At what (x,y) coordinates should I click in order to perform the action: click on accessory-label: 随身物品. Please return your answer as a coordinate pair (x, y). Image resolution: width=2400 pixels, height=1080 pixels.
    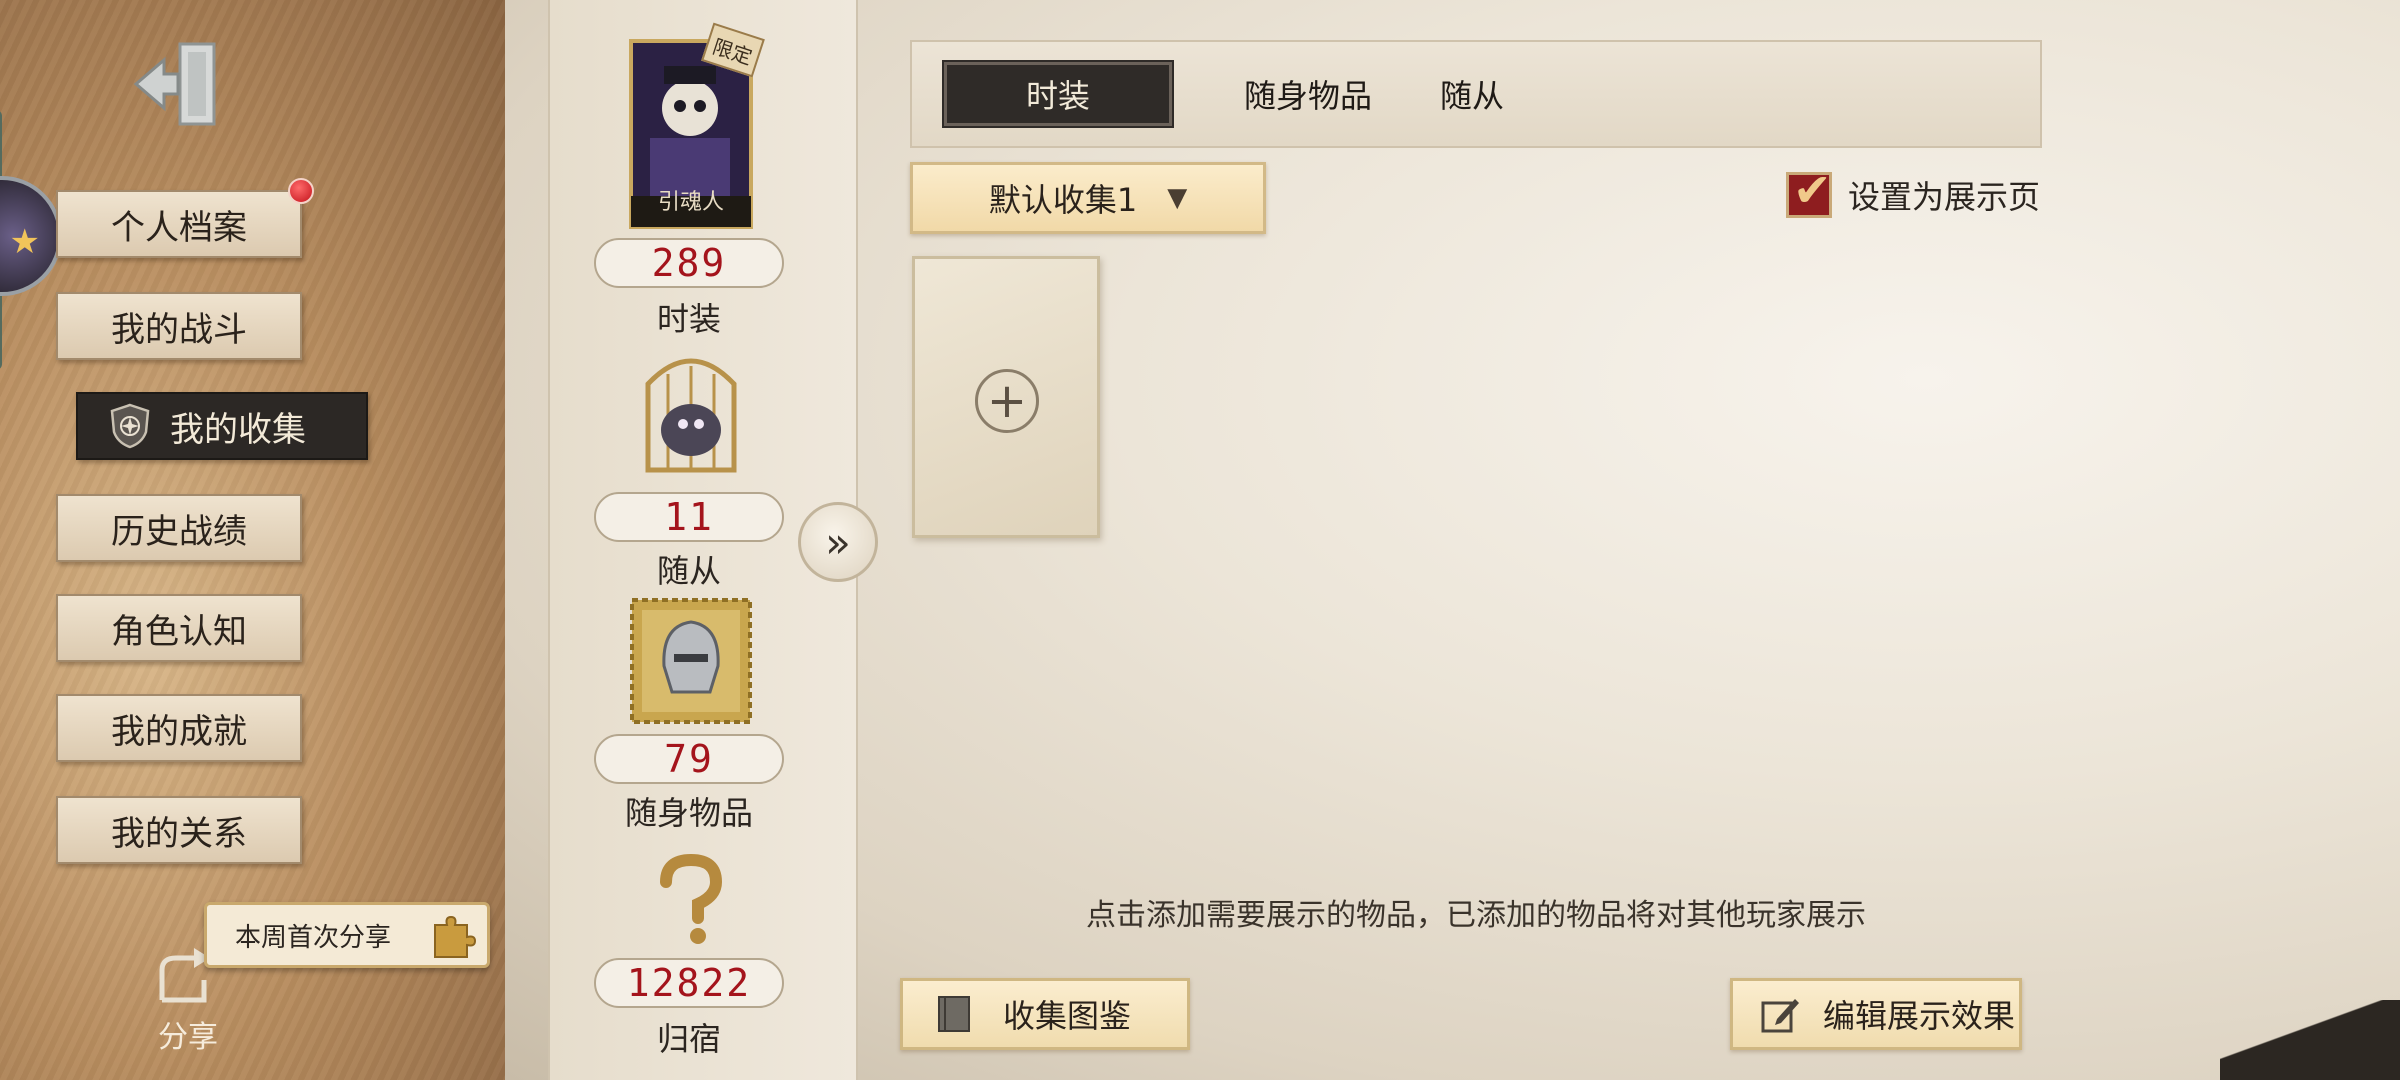
    Looking at the image, I should click on (688, 813).